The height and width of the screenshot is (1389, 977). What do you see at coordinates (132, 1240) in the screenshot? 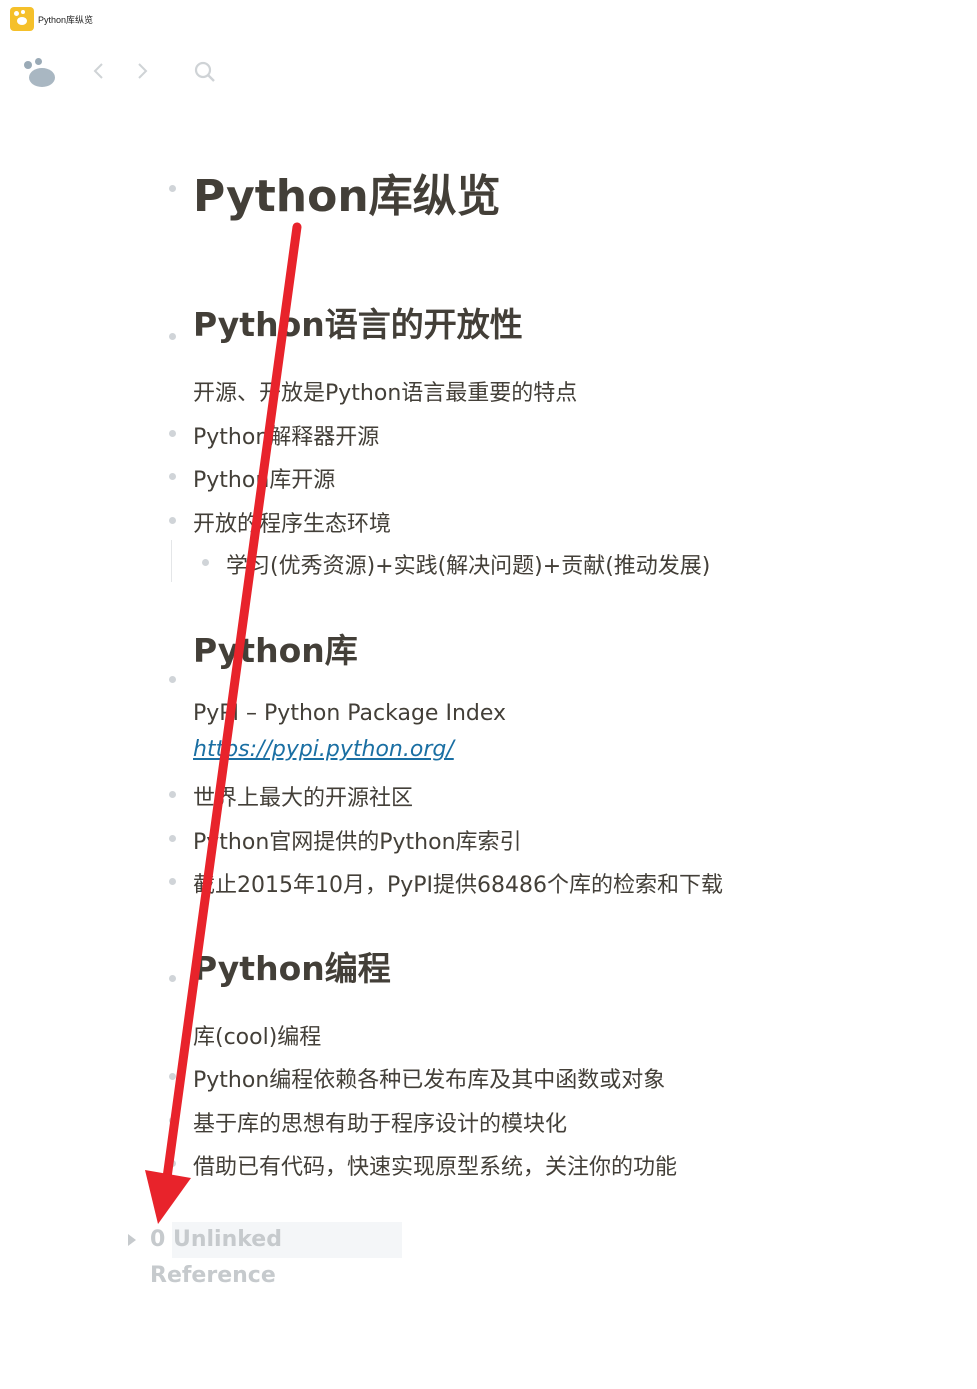
I see `caret-right-icon` at bounding box center [132, 1240].